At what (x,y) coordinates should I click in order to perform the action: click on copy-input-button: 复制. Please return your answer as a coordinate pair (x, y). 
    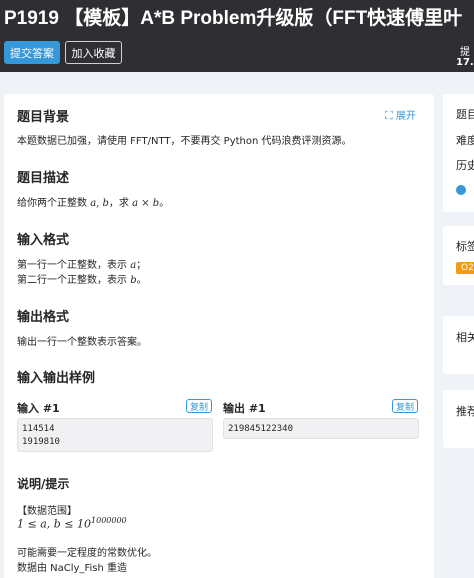
    Looking at the image, I should click on (199, 406).